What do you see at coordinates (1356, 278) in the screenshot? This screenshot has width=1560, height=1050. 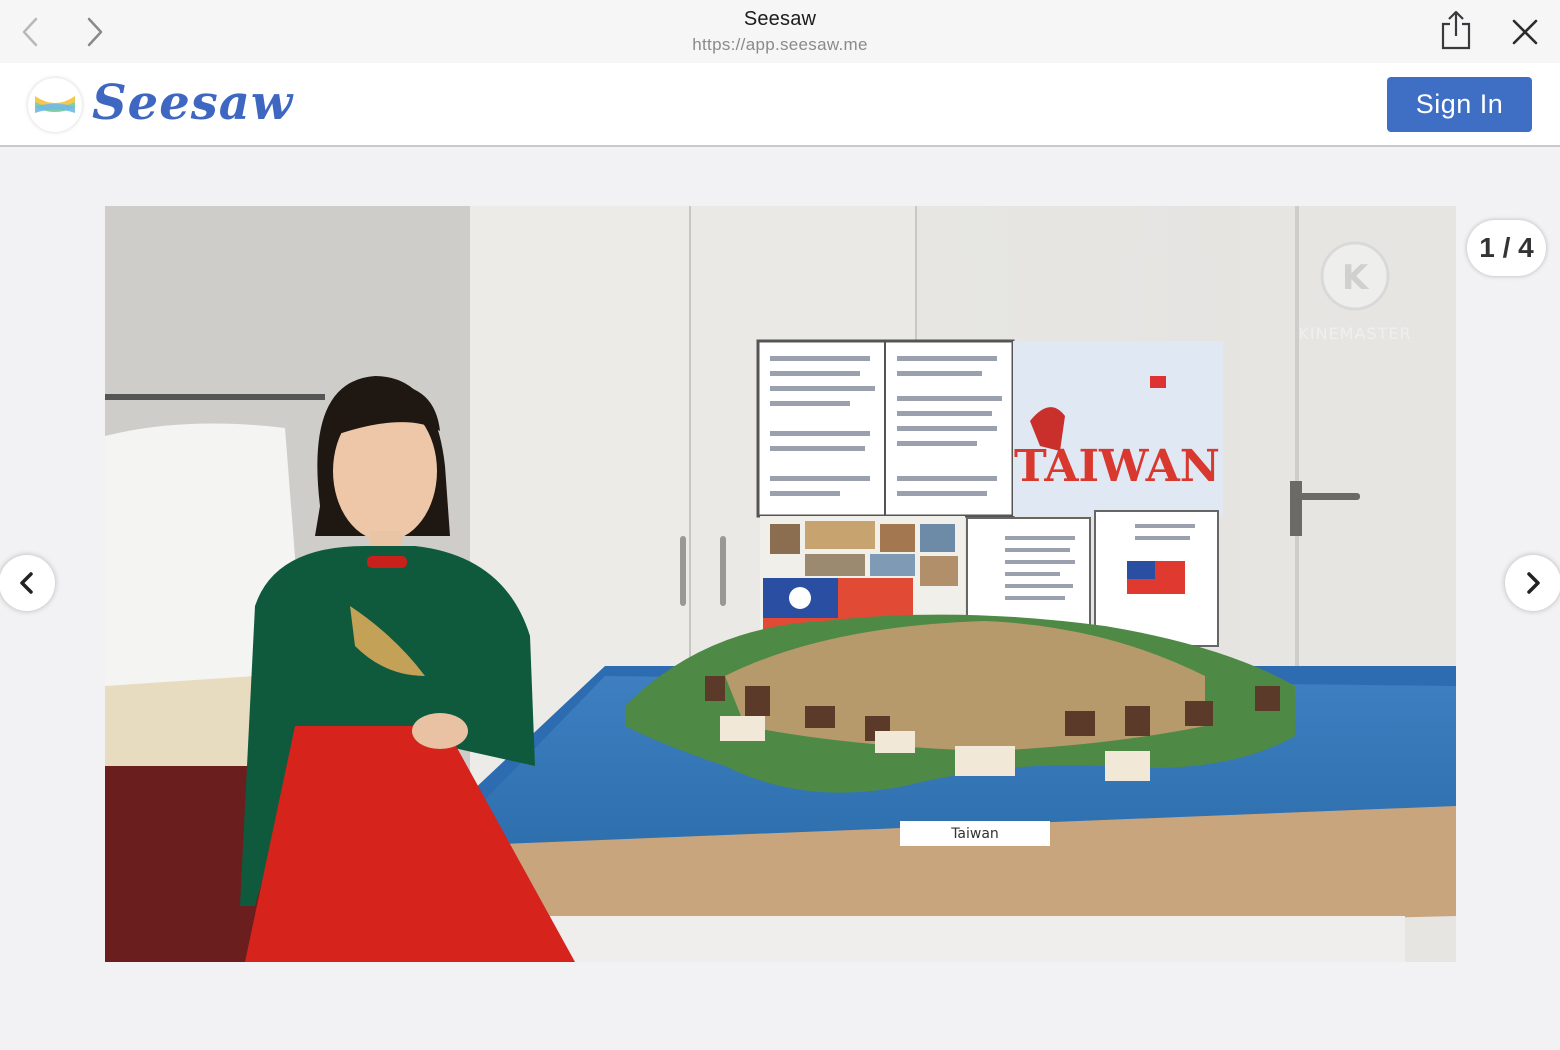 I see `svg-text: K` at bounding box center [1356, 278].